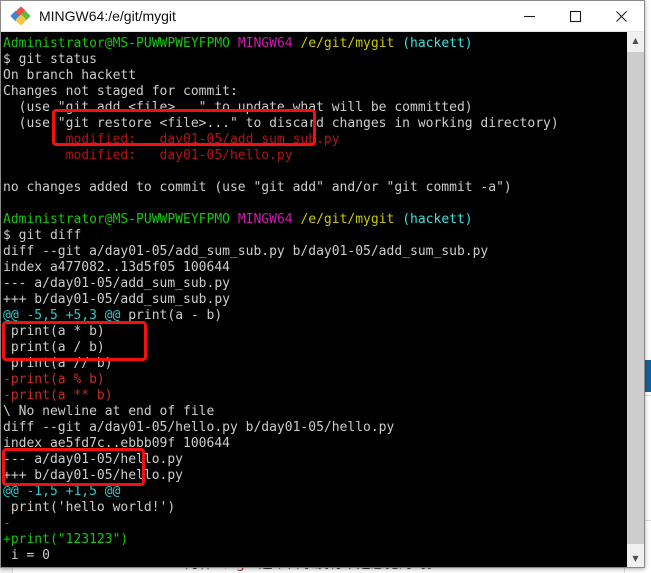  I want to click on diff-hunk-header: @@ -5,5 +5,3 @@ print(a - b), so click(113, 315).